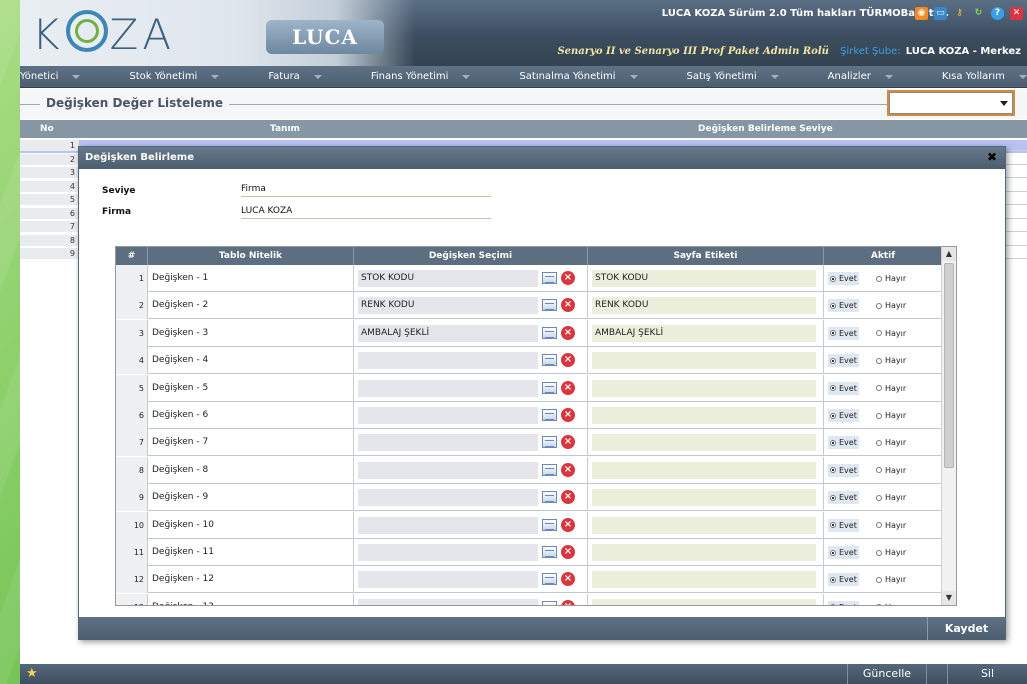  What do you see at coordinates (448, 333) in the screenshot?
I see `variable-selection-input: AMBALAJ ŞEKLİ` at bounding box center [448, 333].